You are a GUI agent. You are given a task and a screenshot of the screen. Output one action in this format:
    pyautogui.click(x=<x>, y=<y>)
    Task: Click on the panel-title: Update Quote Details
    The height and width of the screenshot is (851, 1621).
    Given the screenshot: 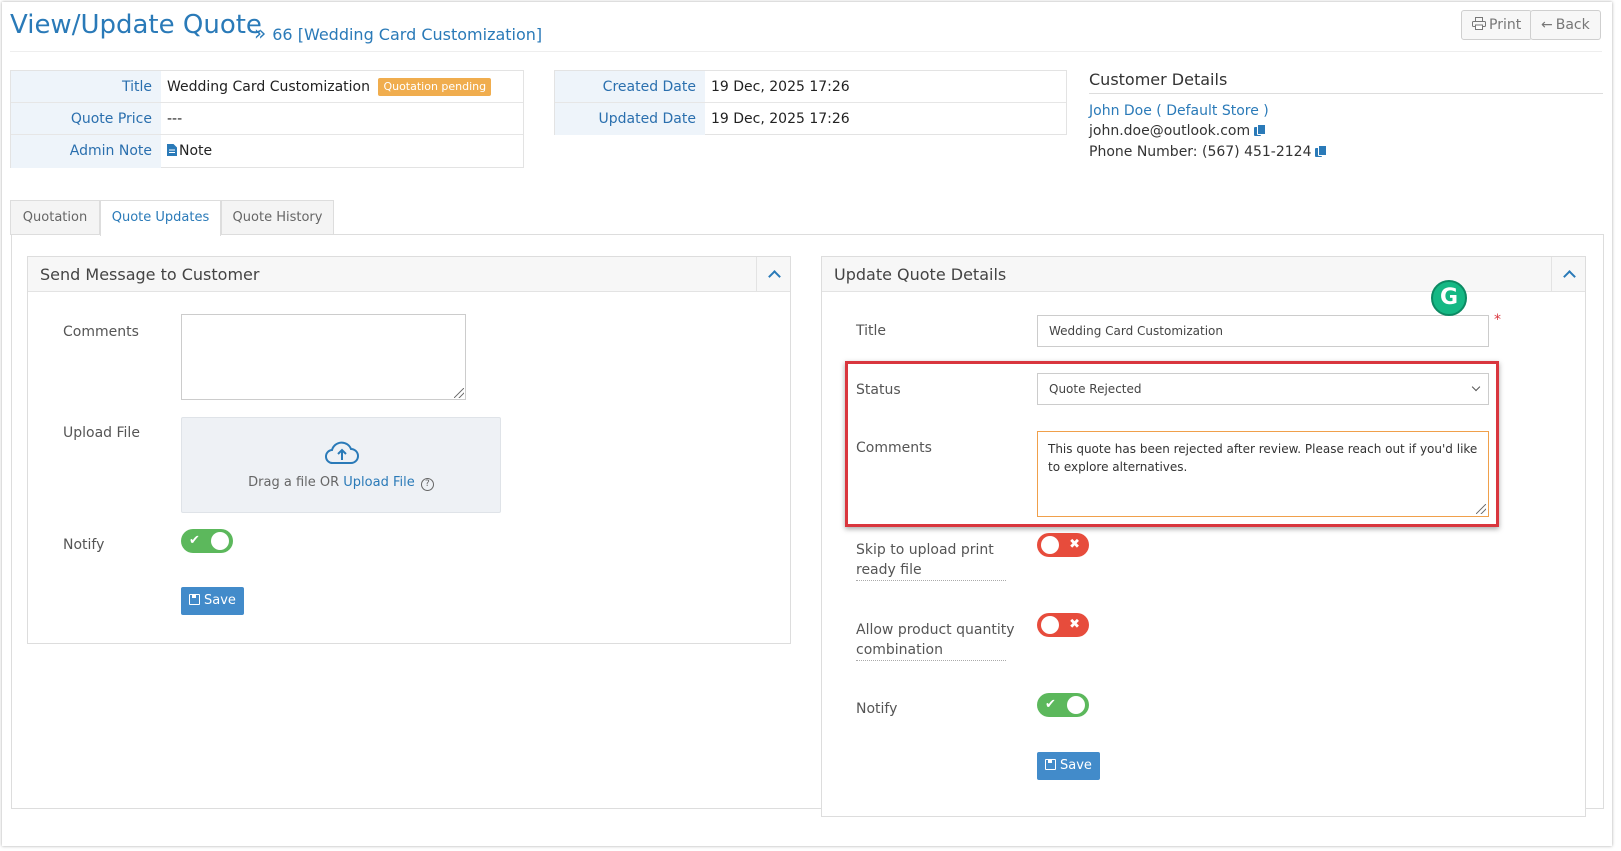 What is the action you would take?
    pyautogui.click(x=920, y=274)
    